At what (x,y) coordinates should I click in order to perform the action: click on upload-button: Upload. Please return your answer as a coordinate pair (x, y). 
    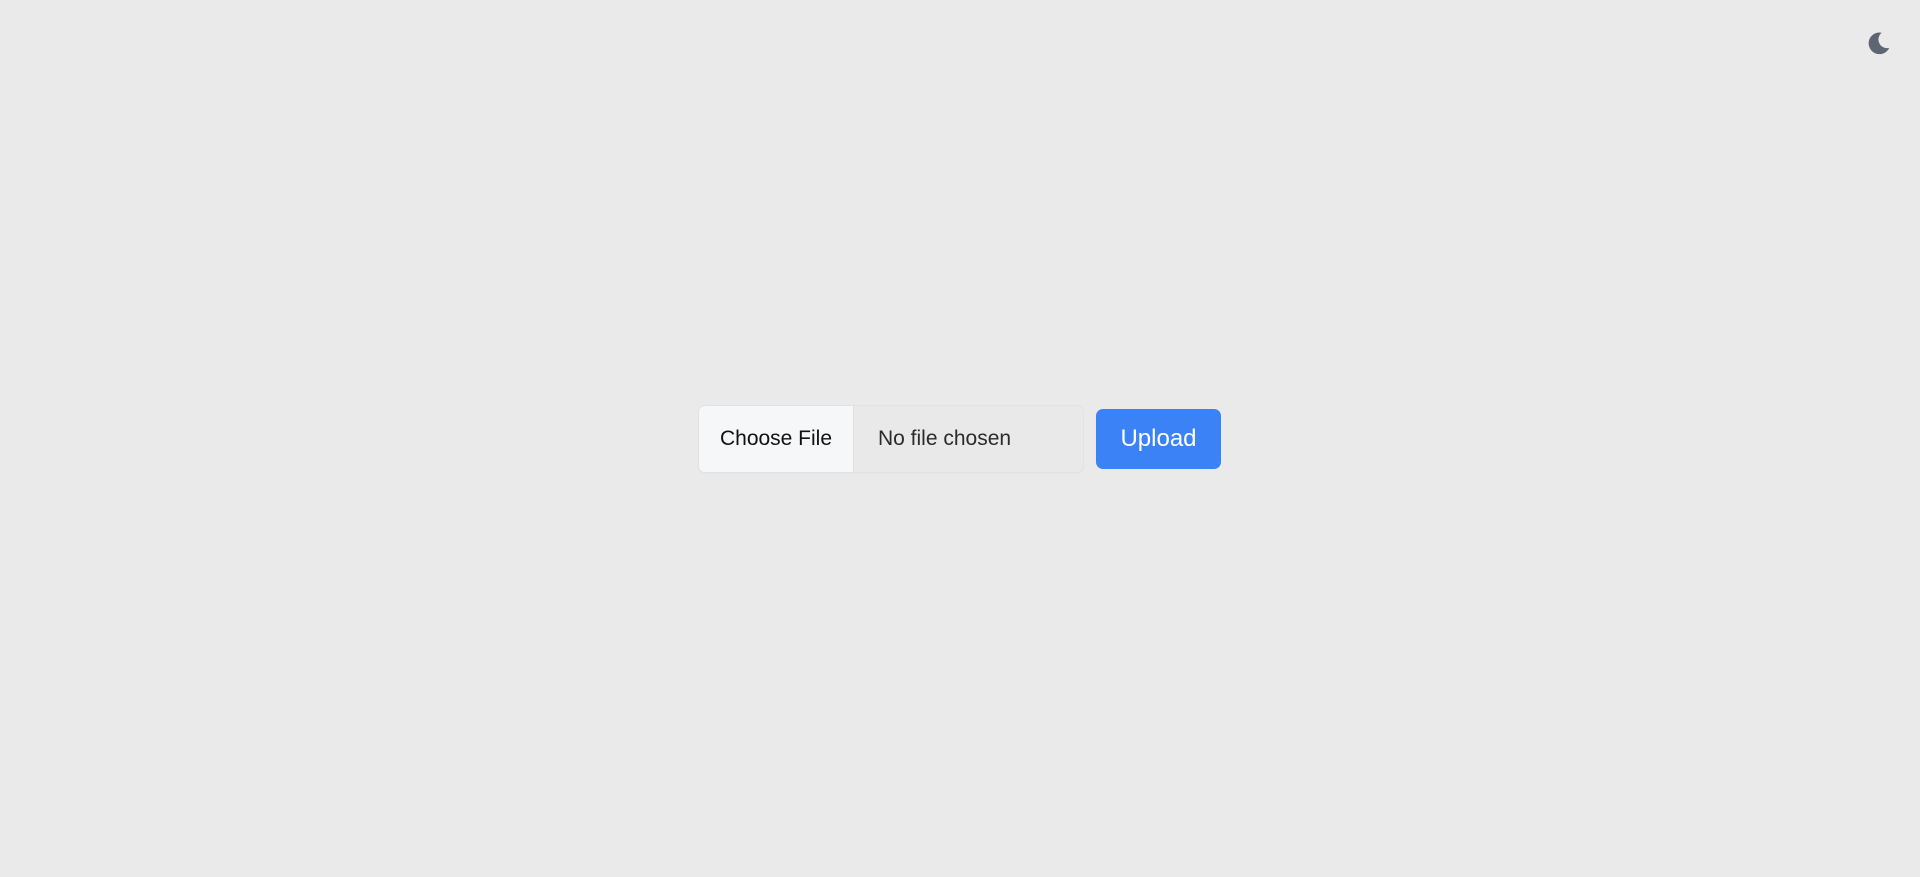
    Looking at the image, I should click on (1158, 439).